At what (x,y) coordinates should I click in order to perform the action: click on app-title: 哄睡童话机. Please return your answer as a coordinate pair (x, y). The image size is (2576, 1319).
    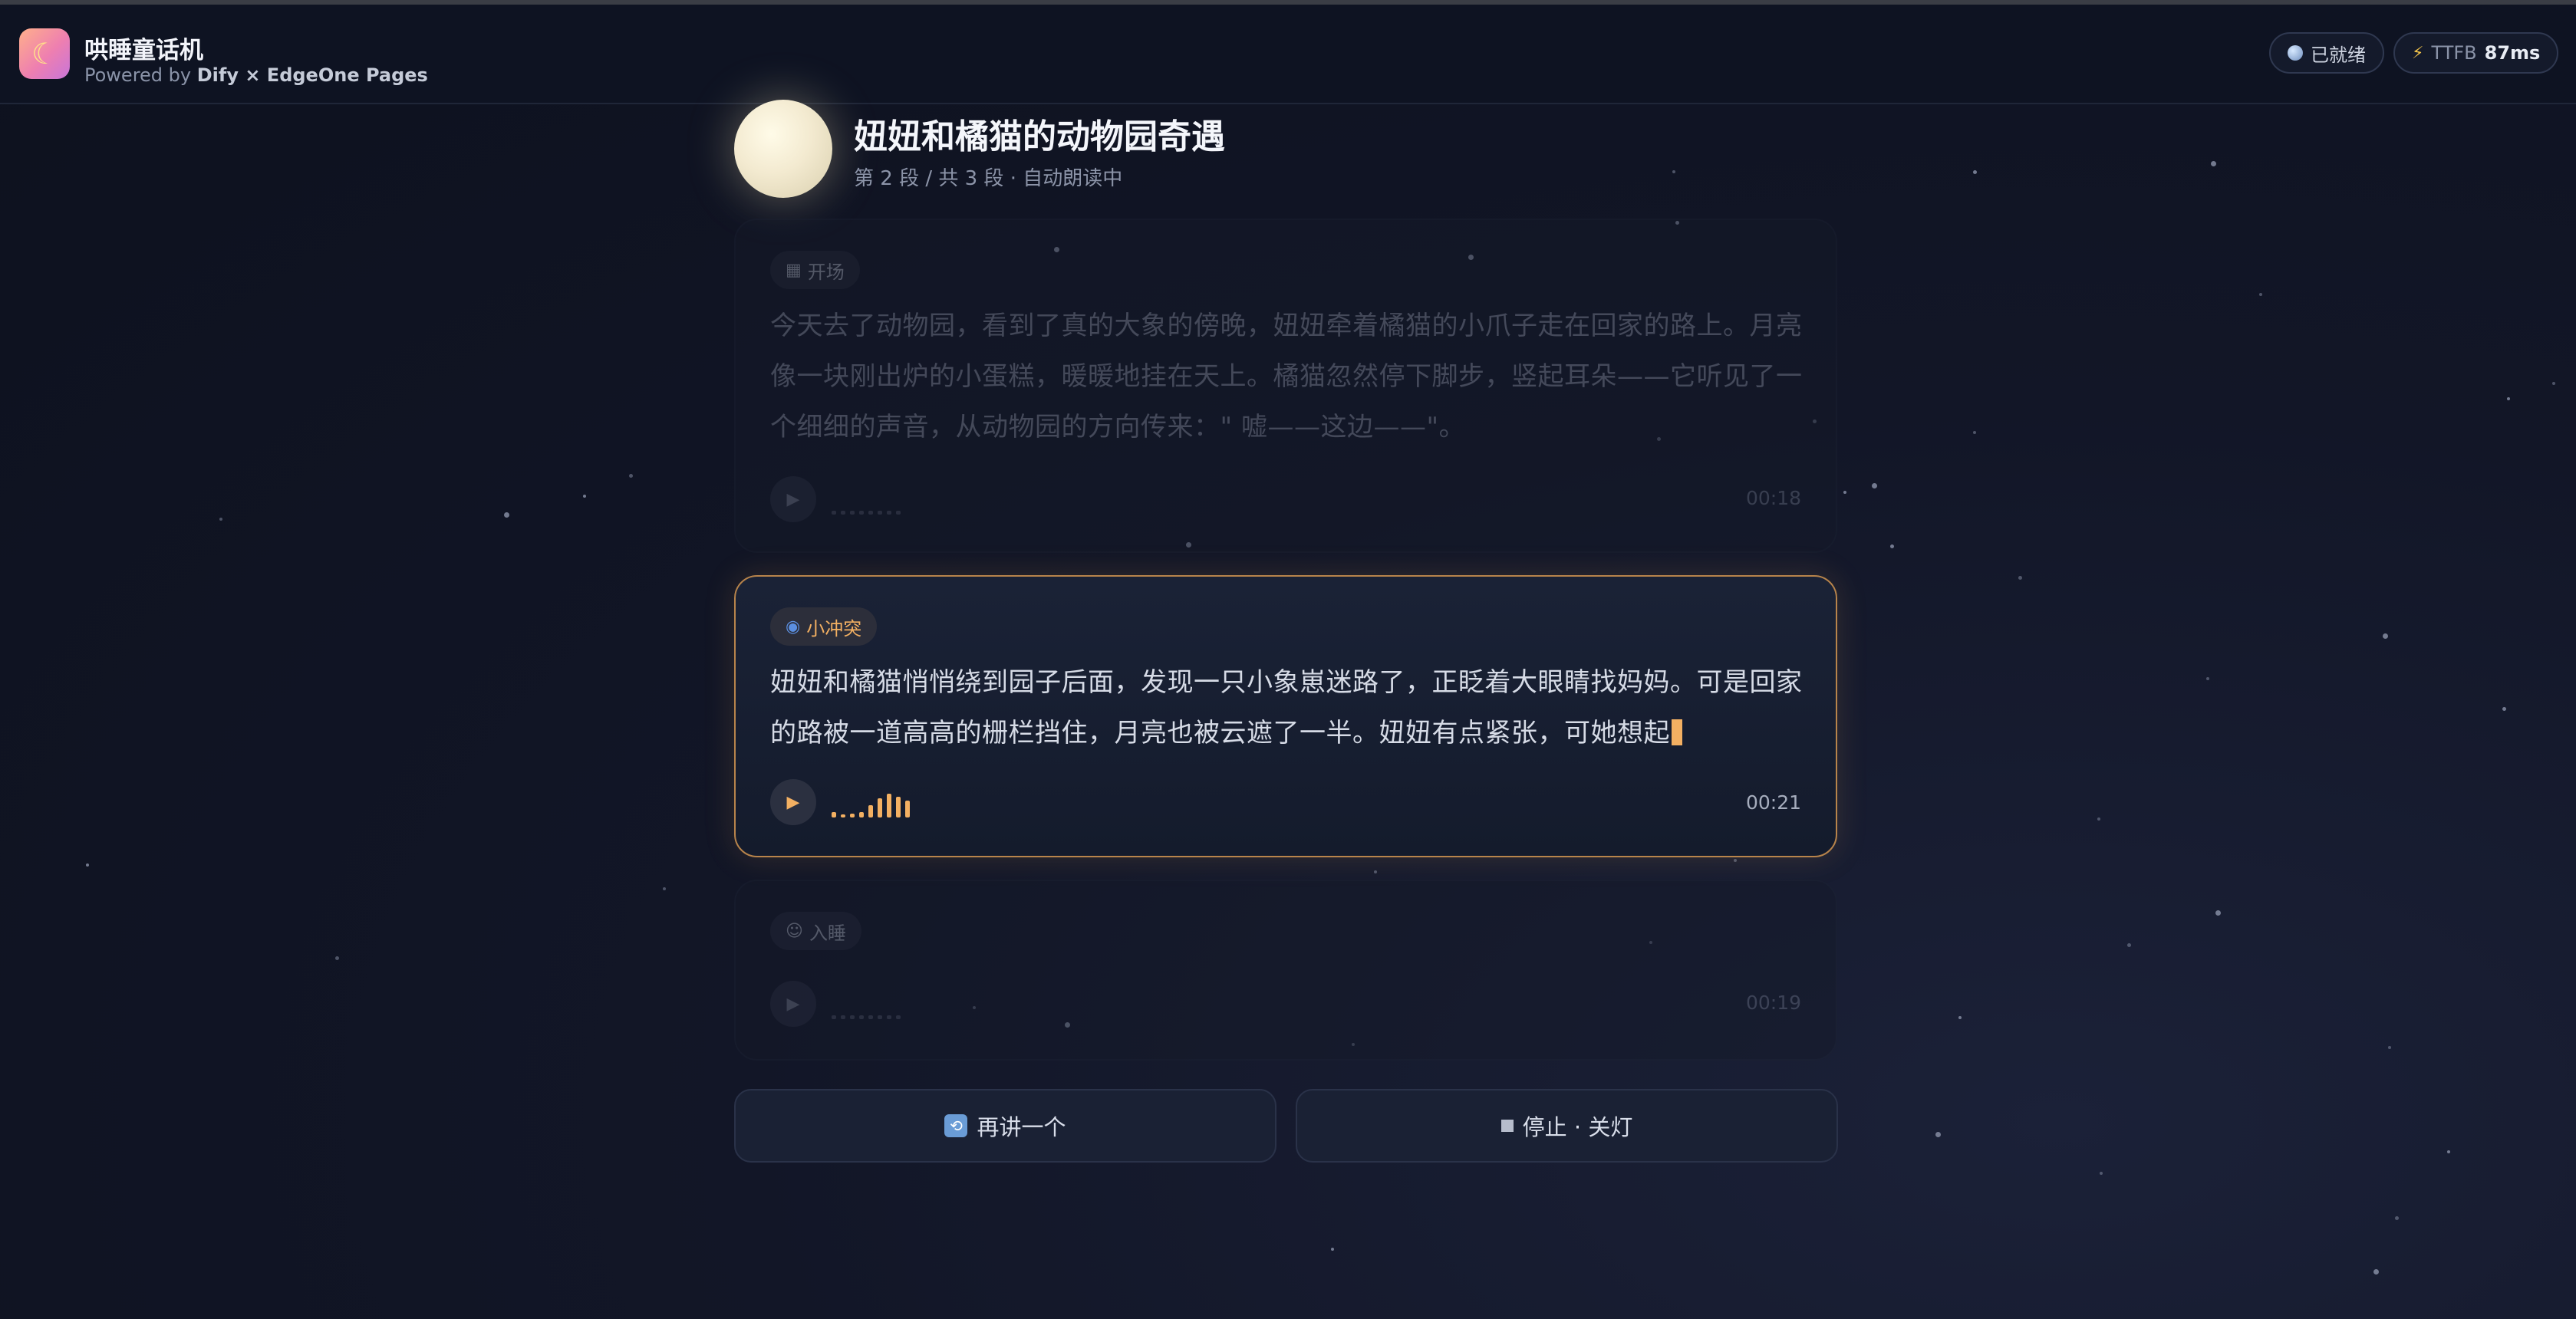
    Looking at the image, I should click on (143, 50).